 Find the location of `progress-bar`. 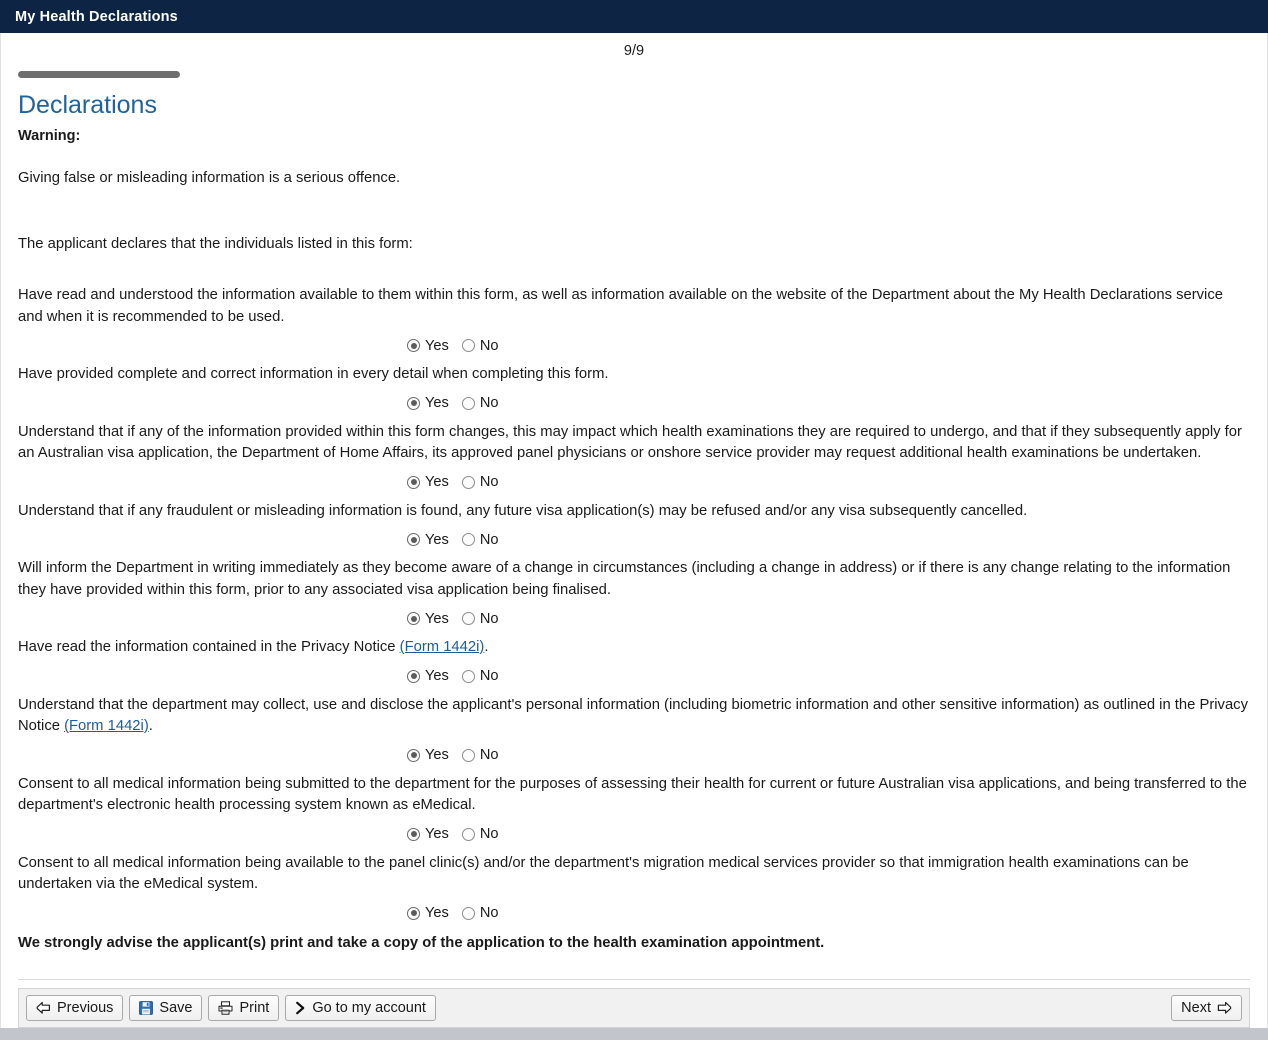

progress-bar is located at coordinates (99, 74).